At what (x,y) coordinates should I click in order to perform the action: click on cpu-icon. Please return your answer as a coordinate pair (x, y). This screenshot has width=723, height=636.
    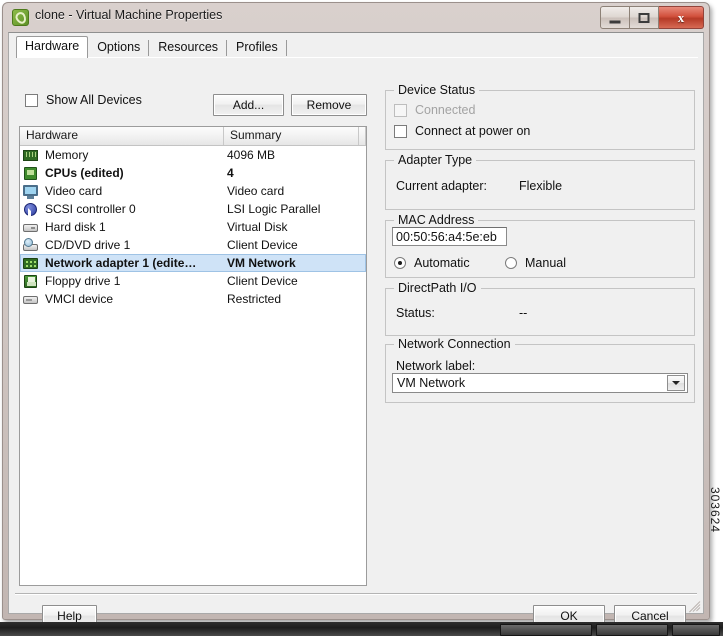
    Looking at the image, I should click on (31, 173).